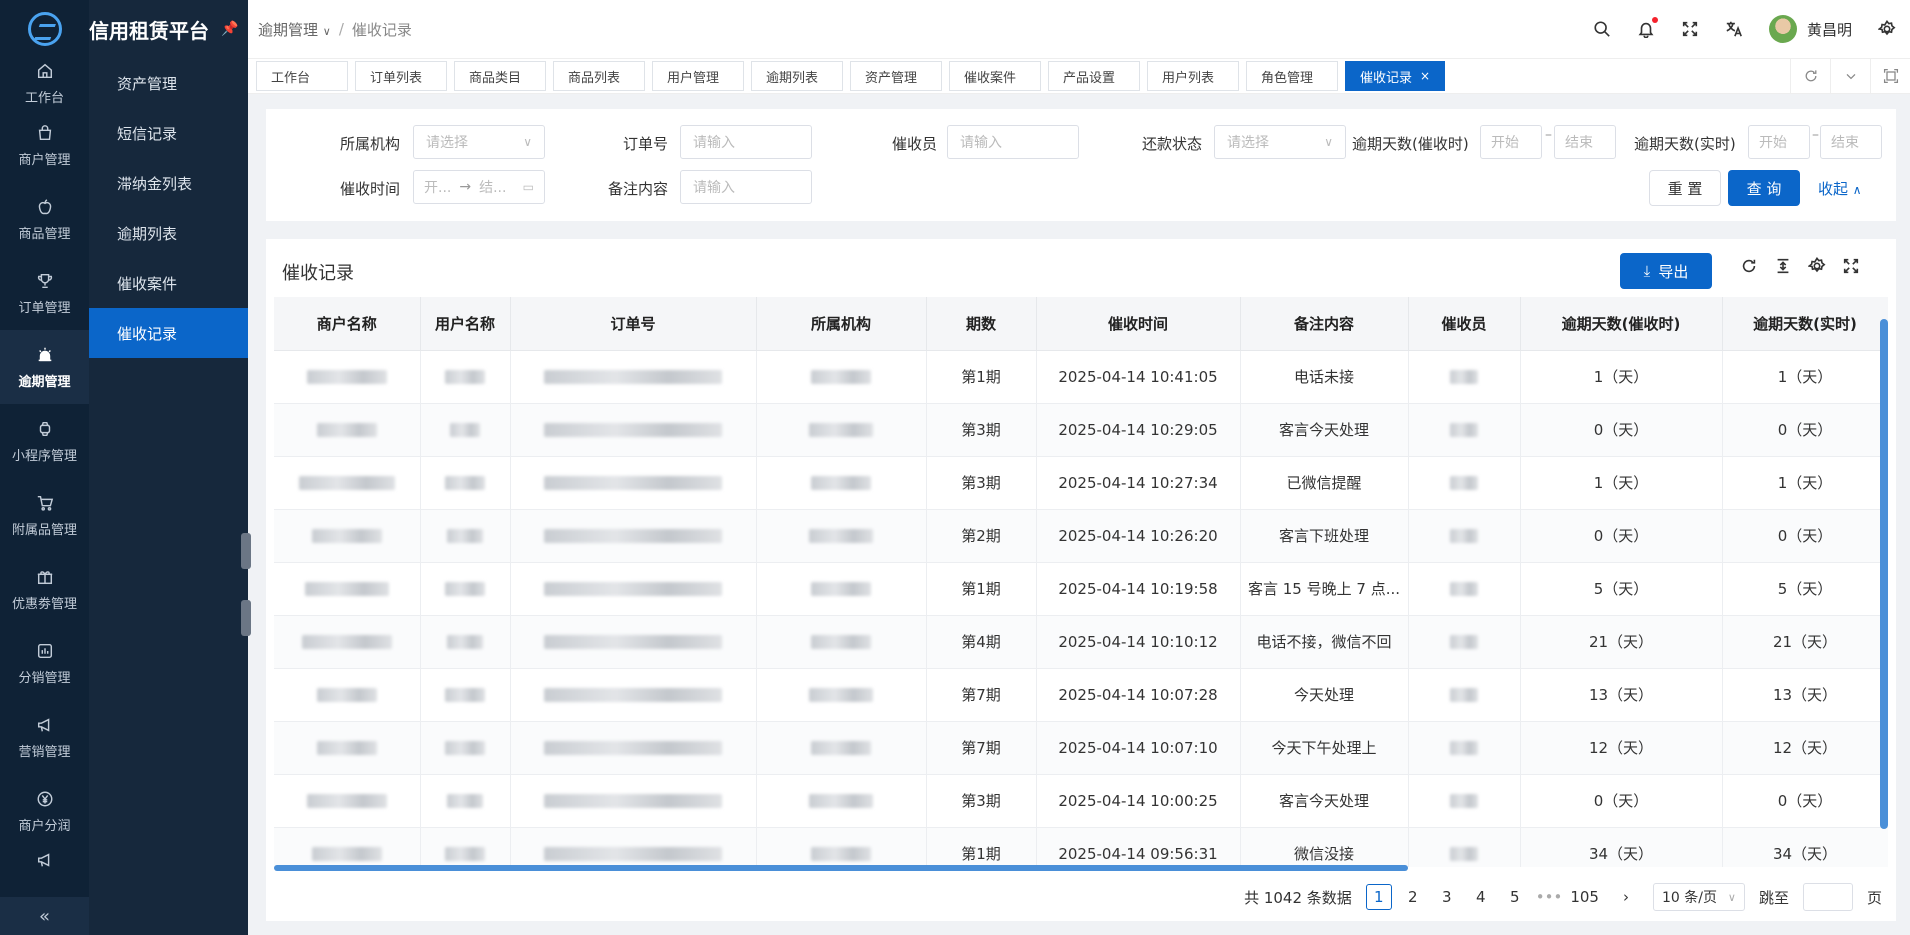 Image resolution: width=1910 pixels, height=935 pixels. What do you see at coordinates (168, 333) in the screenshot?
I see `submenu-item: 催收记录` at bounding box center [168, 333].